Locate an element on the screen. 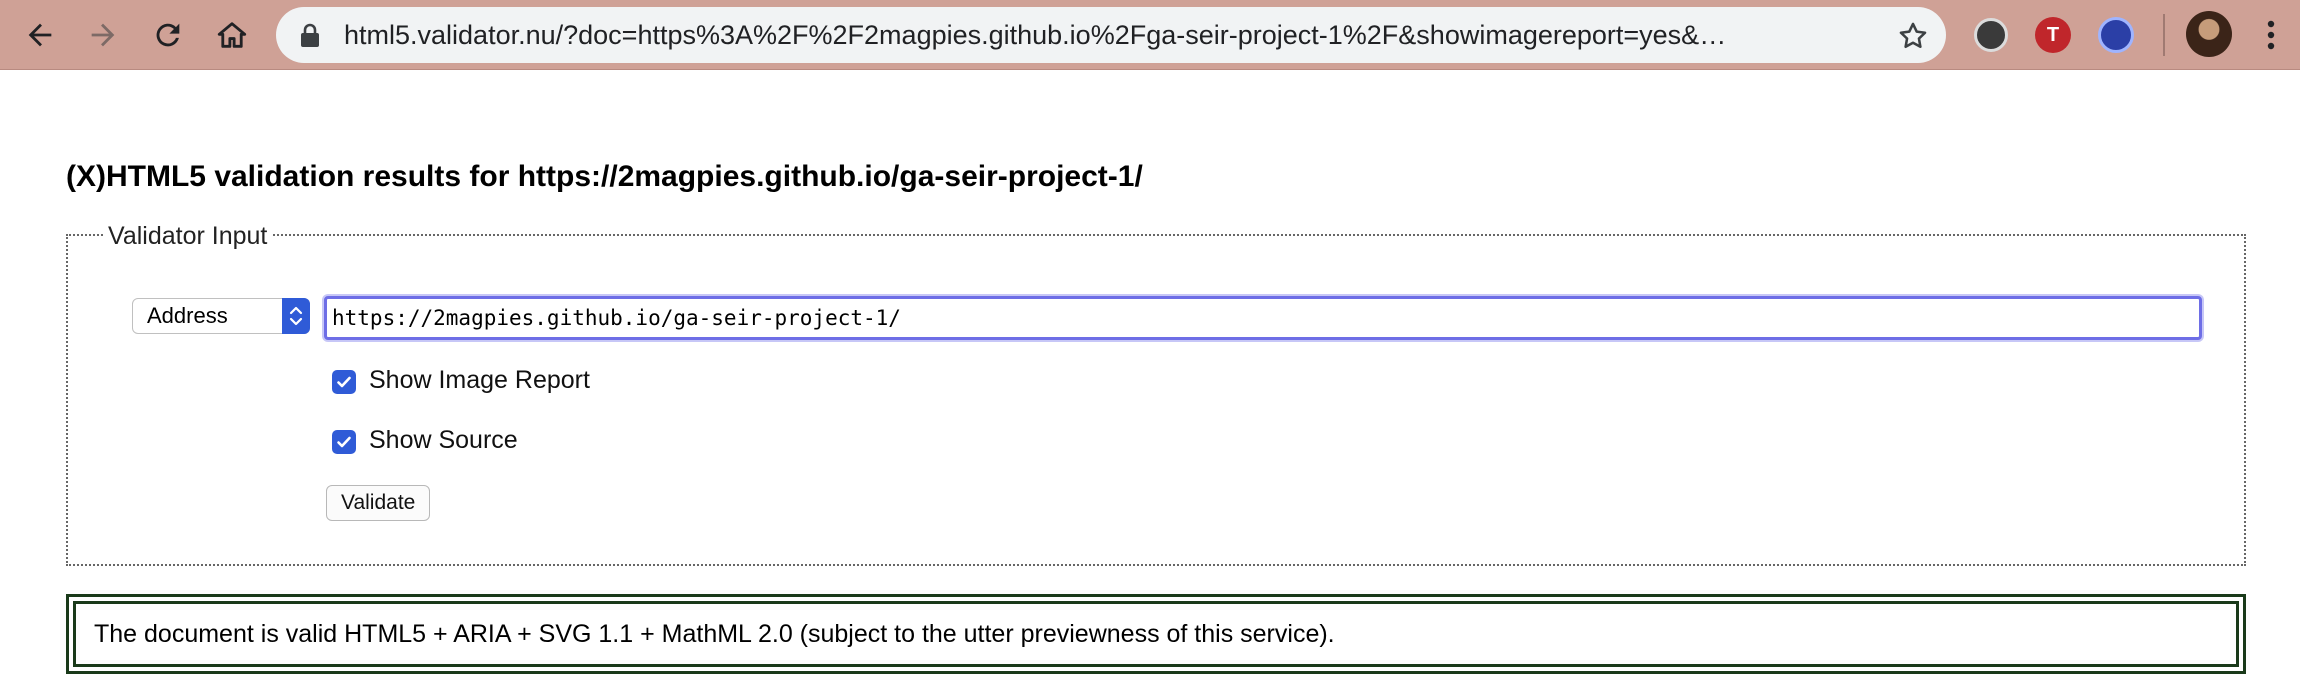 The image size is (2300, 694). forward-arrow-icon is located at coordinates (103, 35).